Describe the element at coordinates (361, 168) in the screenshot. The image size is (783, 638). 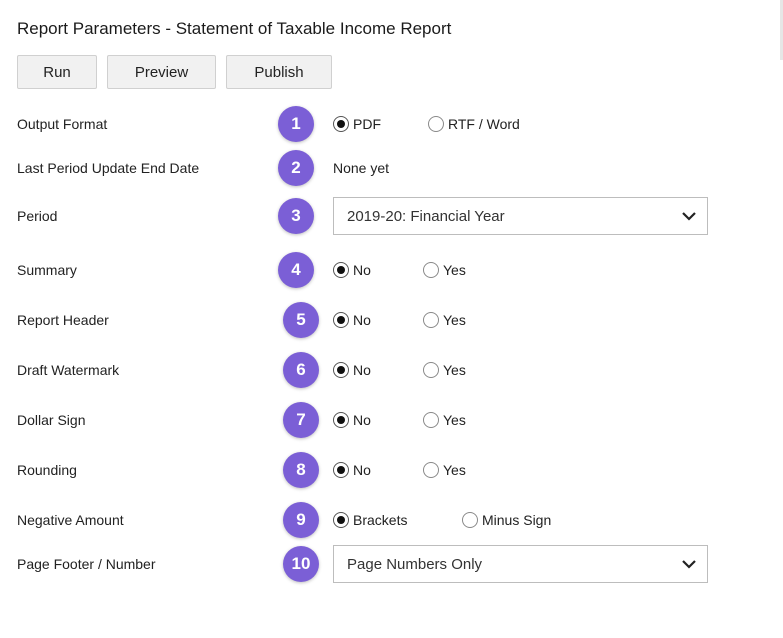
I see `last-period-update-value: None yet` at that location.